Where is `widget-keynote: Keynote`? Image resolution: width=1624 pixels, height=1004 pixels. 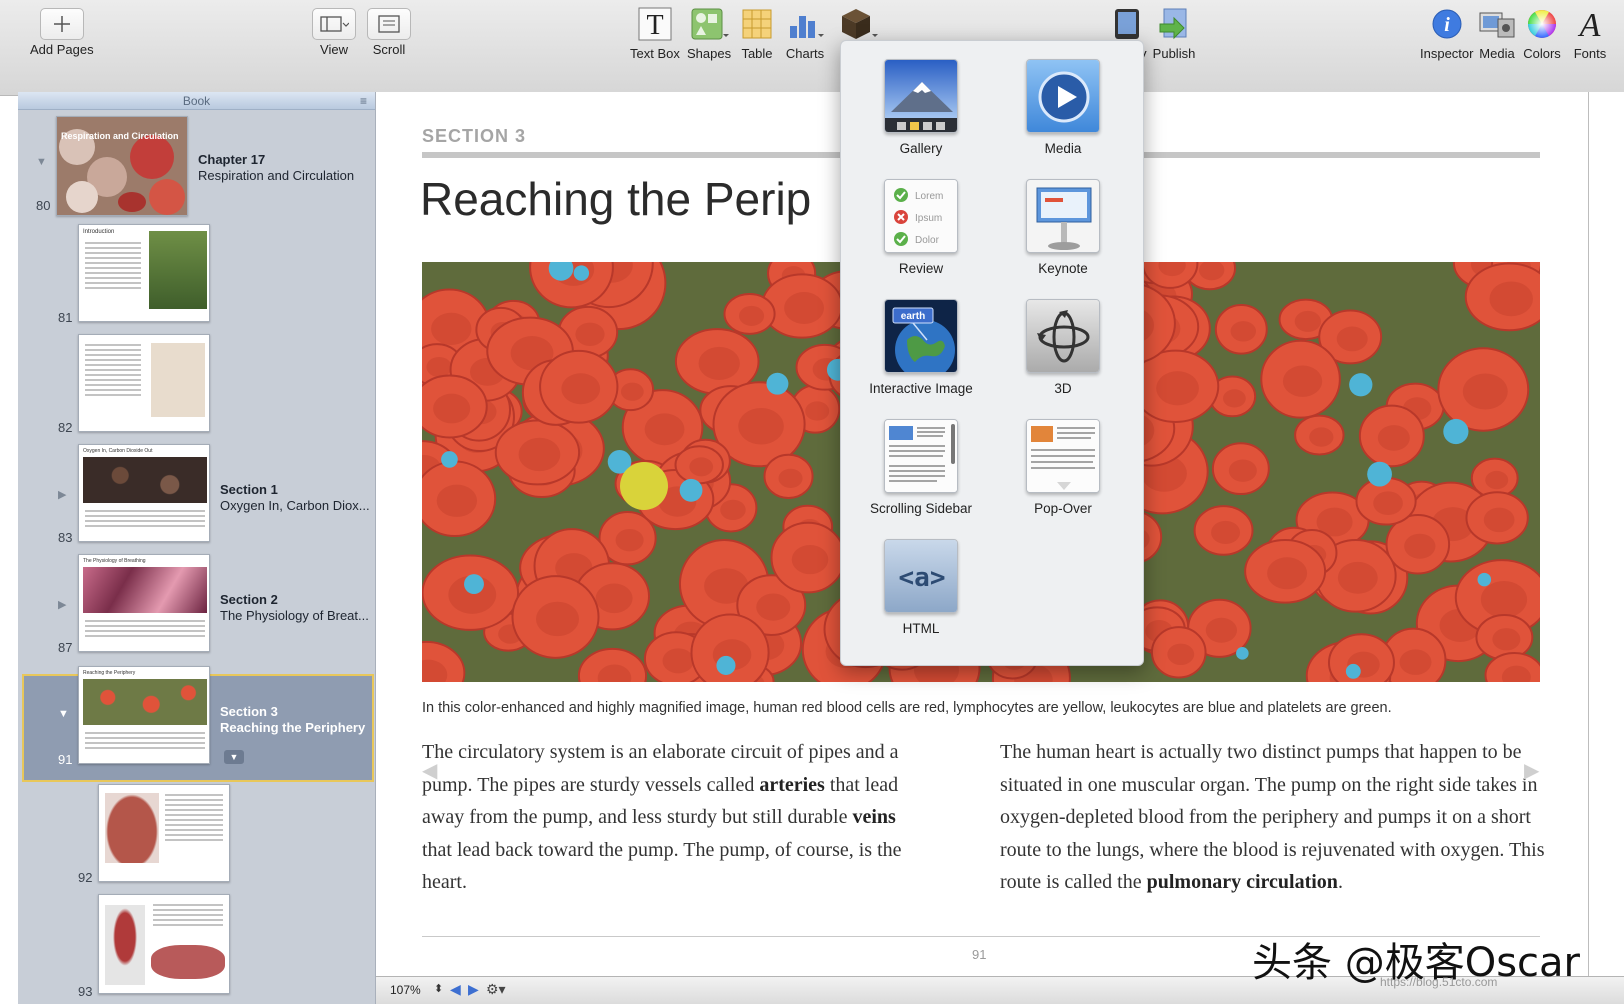
widget-keynote: Keynote is located at coordinates (1063, 227).